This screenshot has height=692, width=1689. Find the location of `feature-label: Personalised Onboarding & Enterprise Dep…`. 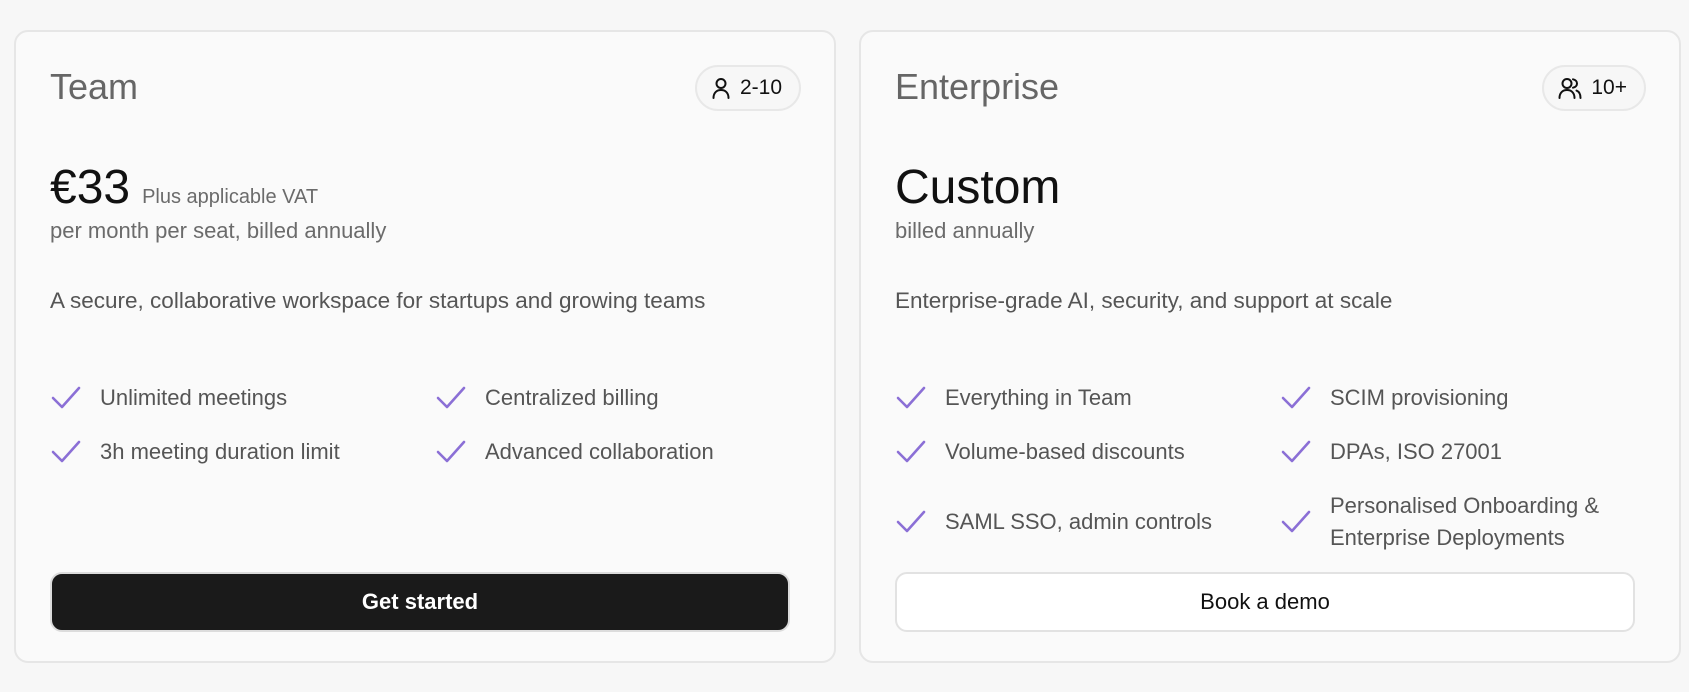

feature-label: Personalised Onboarding & Enterprise Dep… is located at coordinates (1465, 521).